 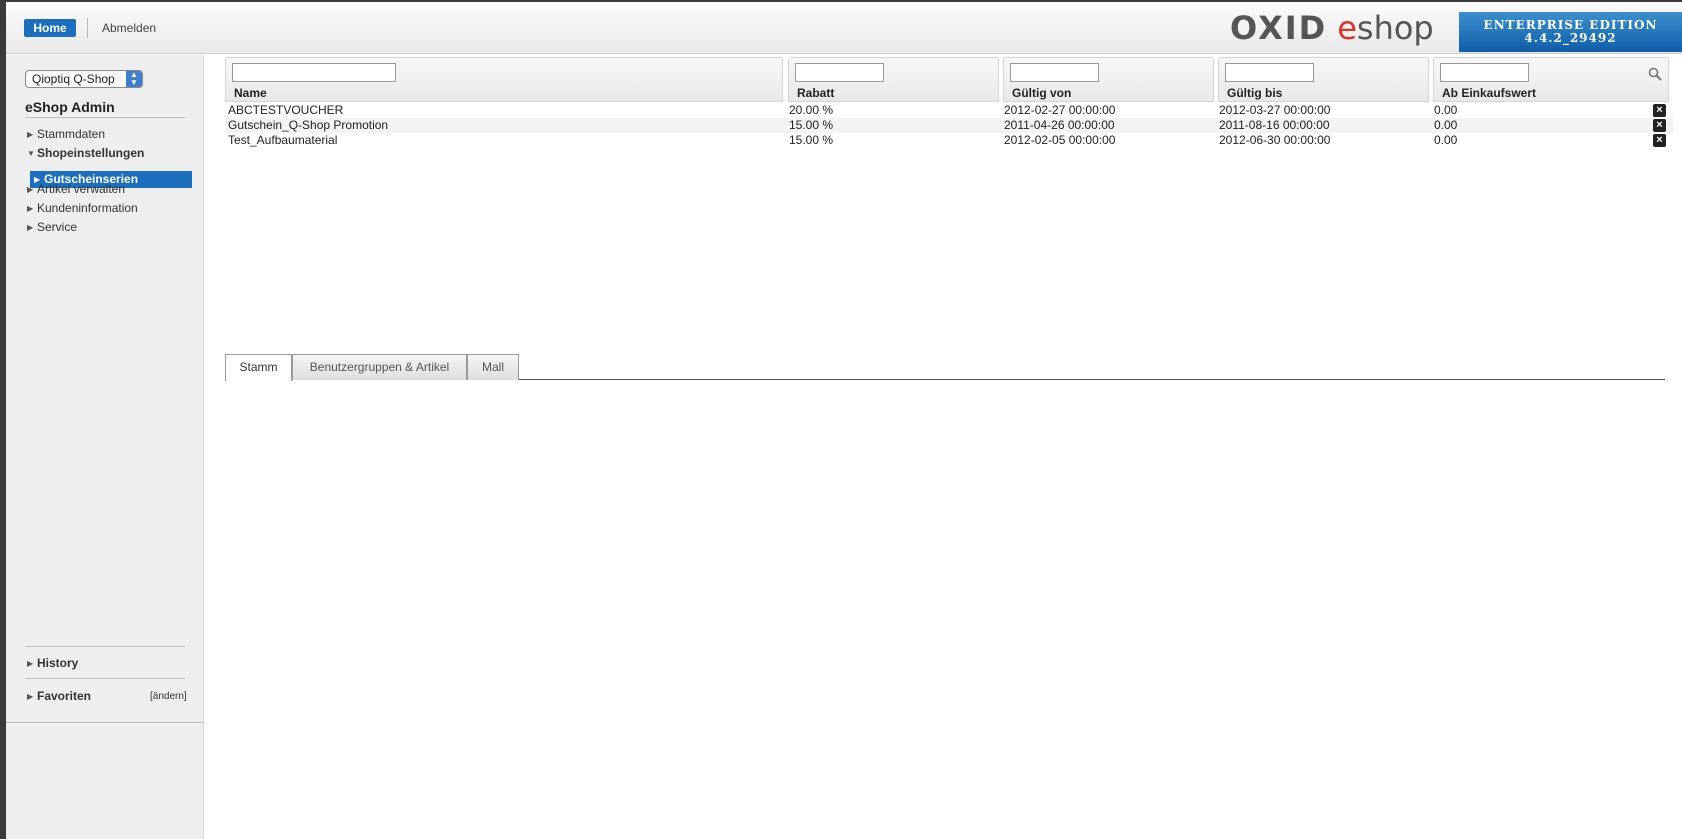 I want to click on column-header-name: Name, so click(x=504, y=79).